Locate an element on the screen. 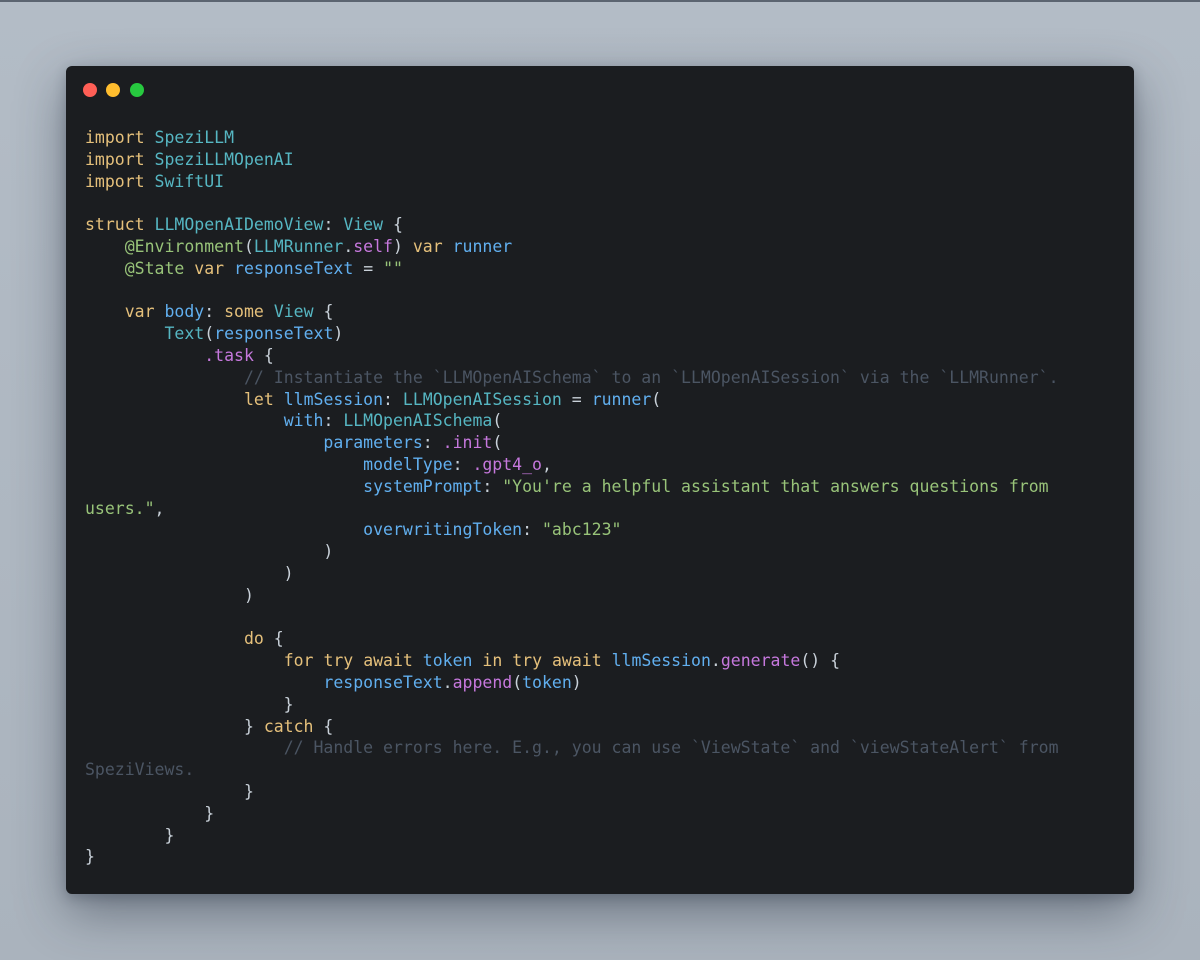 The height and width of the screenshot is (960, 1200). code-line: var body: some View { is located at coordinates (604, 312).